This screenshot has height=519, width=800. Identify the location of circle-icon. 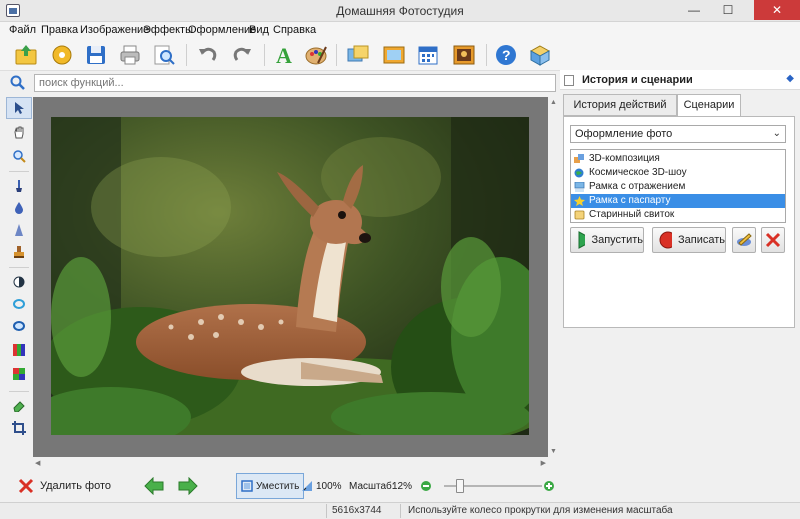
(19, 304).